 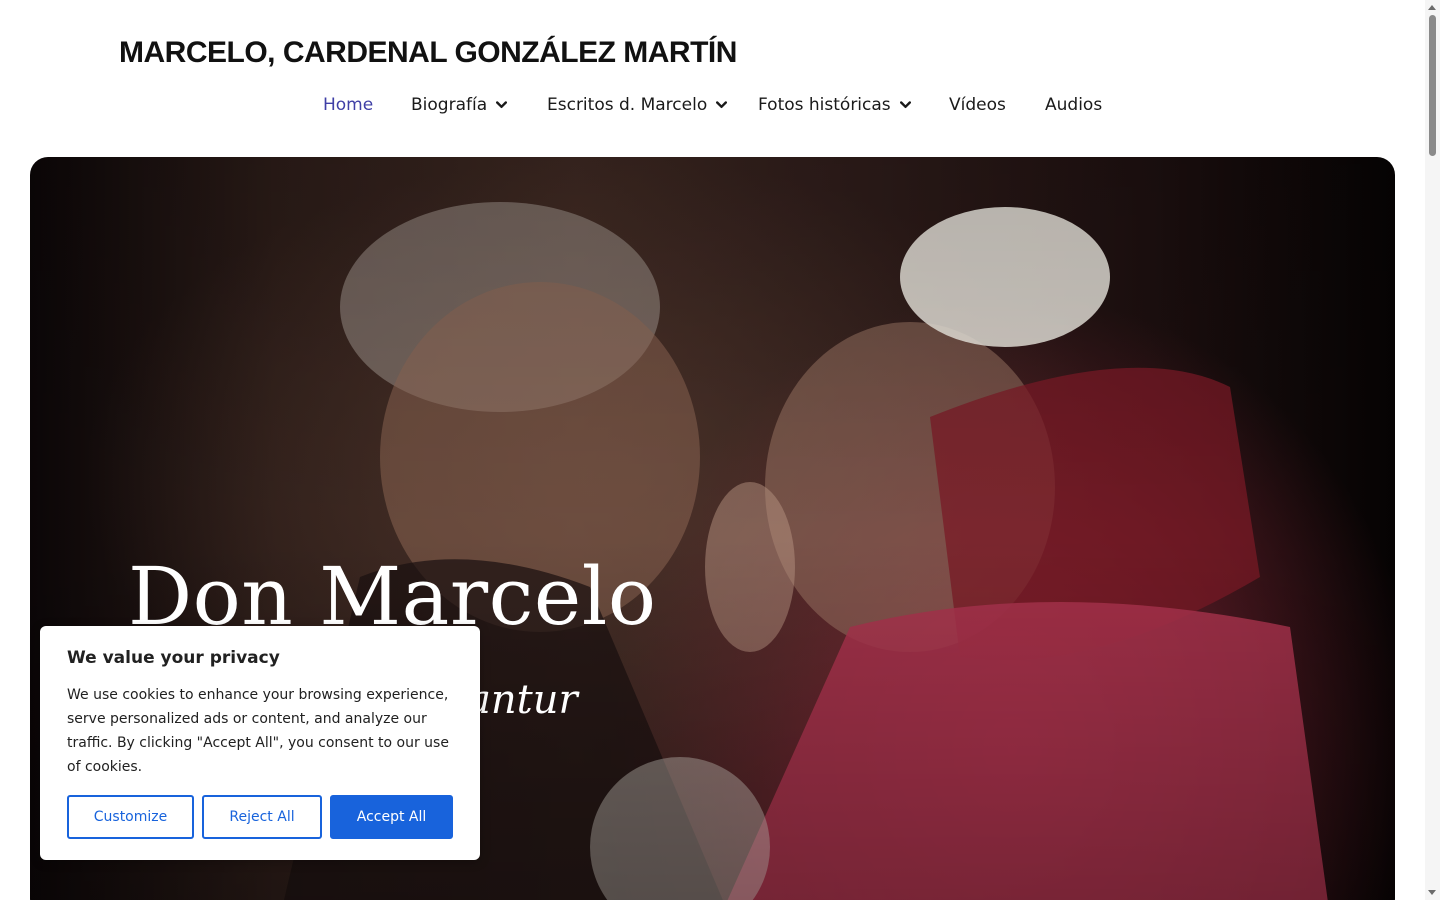 I want to click on nav-item-home: Home, so click(x=367, y=105).